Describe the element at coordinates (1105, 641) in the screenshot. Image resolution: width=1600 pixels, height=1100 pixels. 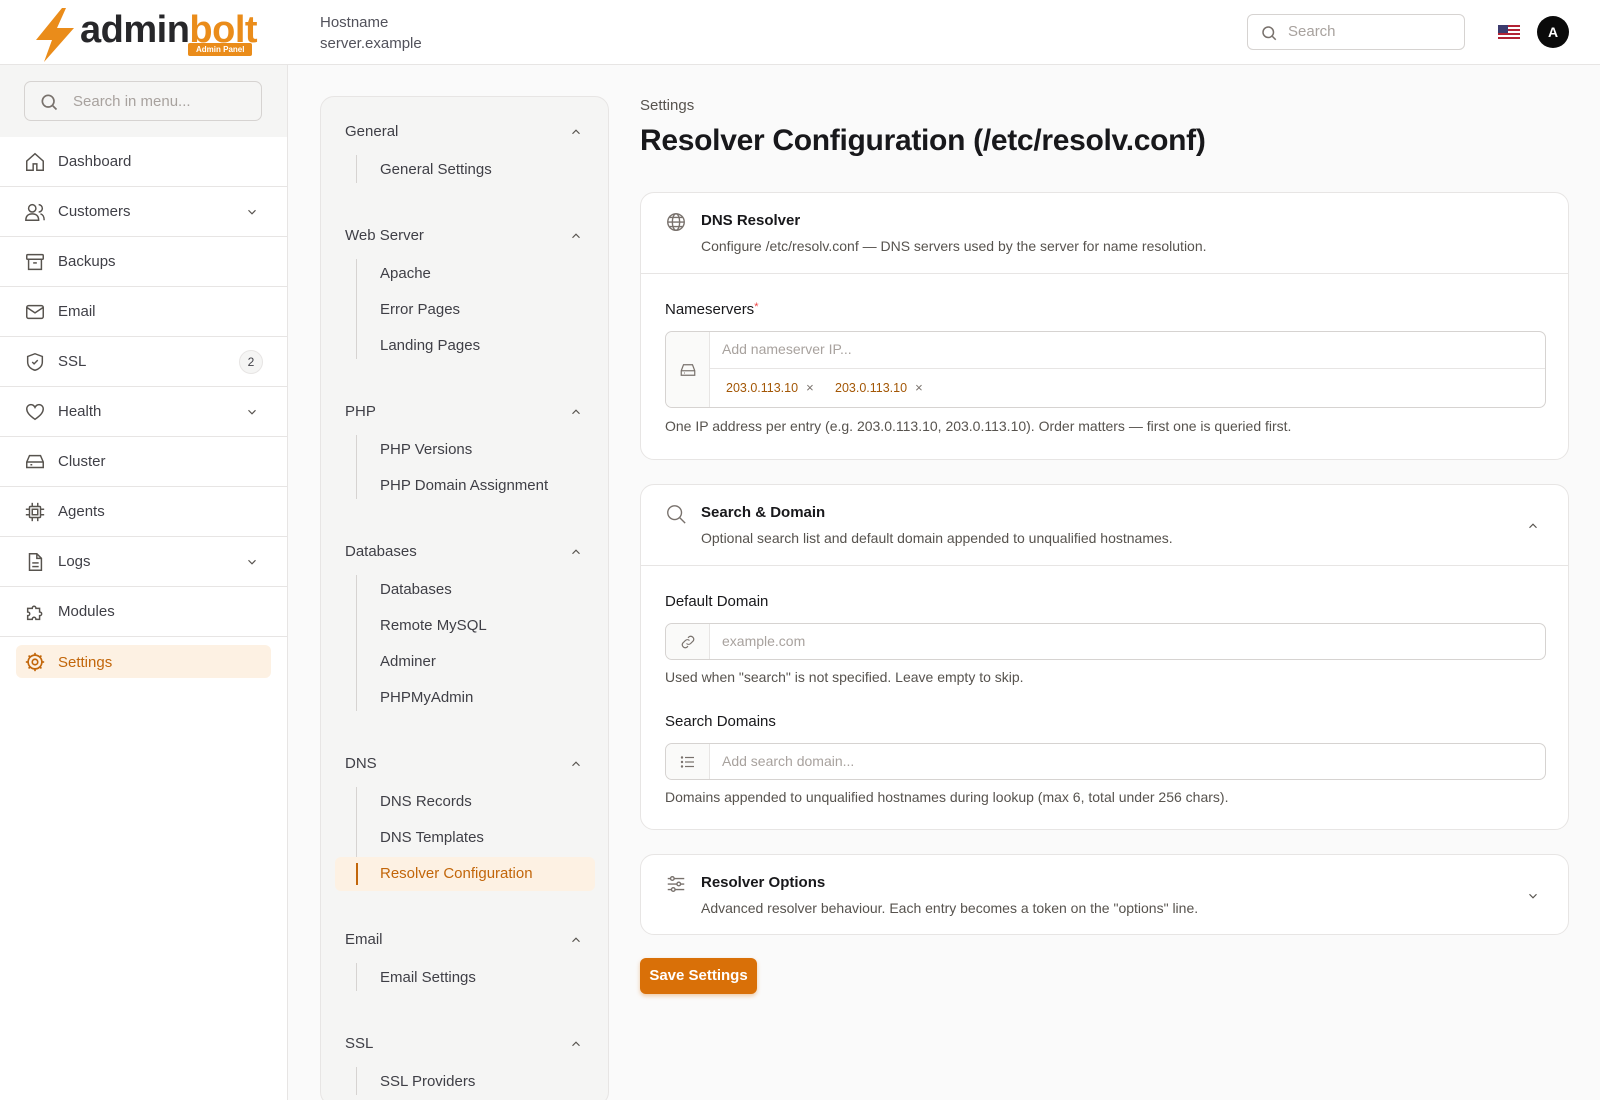
I see `default-domain-input: example.com` at that location.